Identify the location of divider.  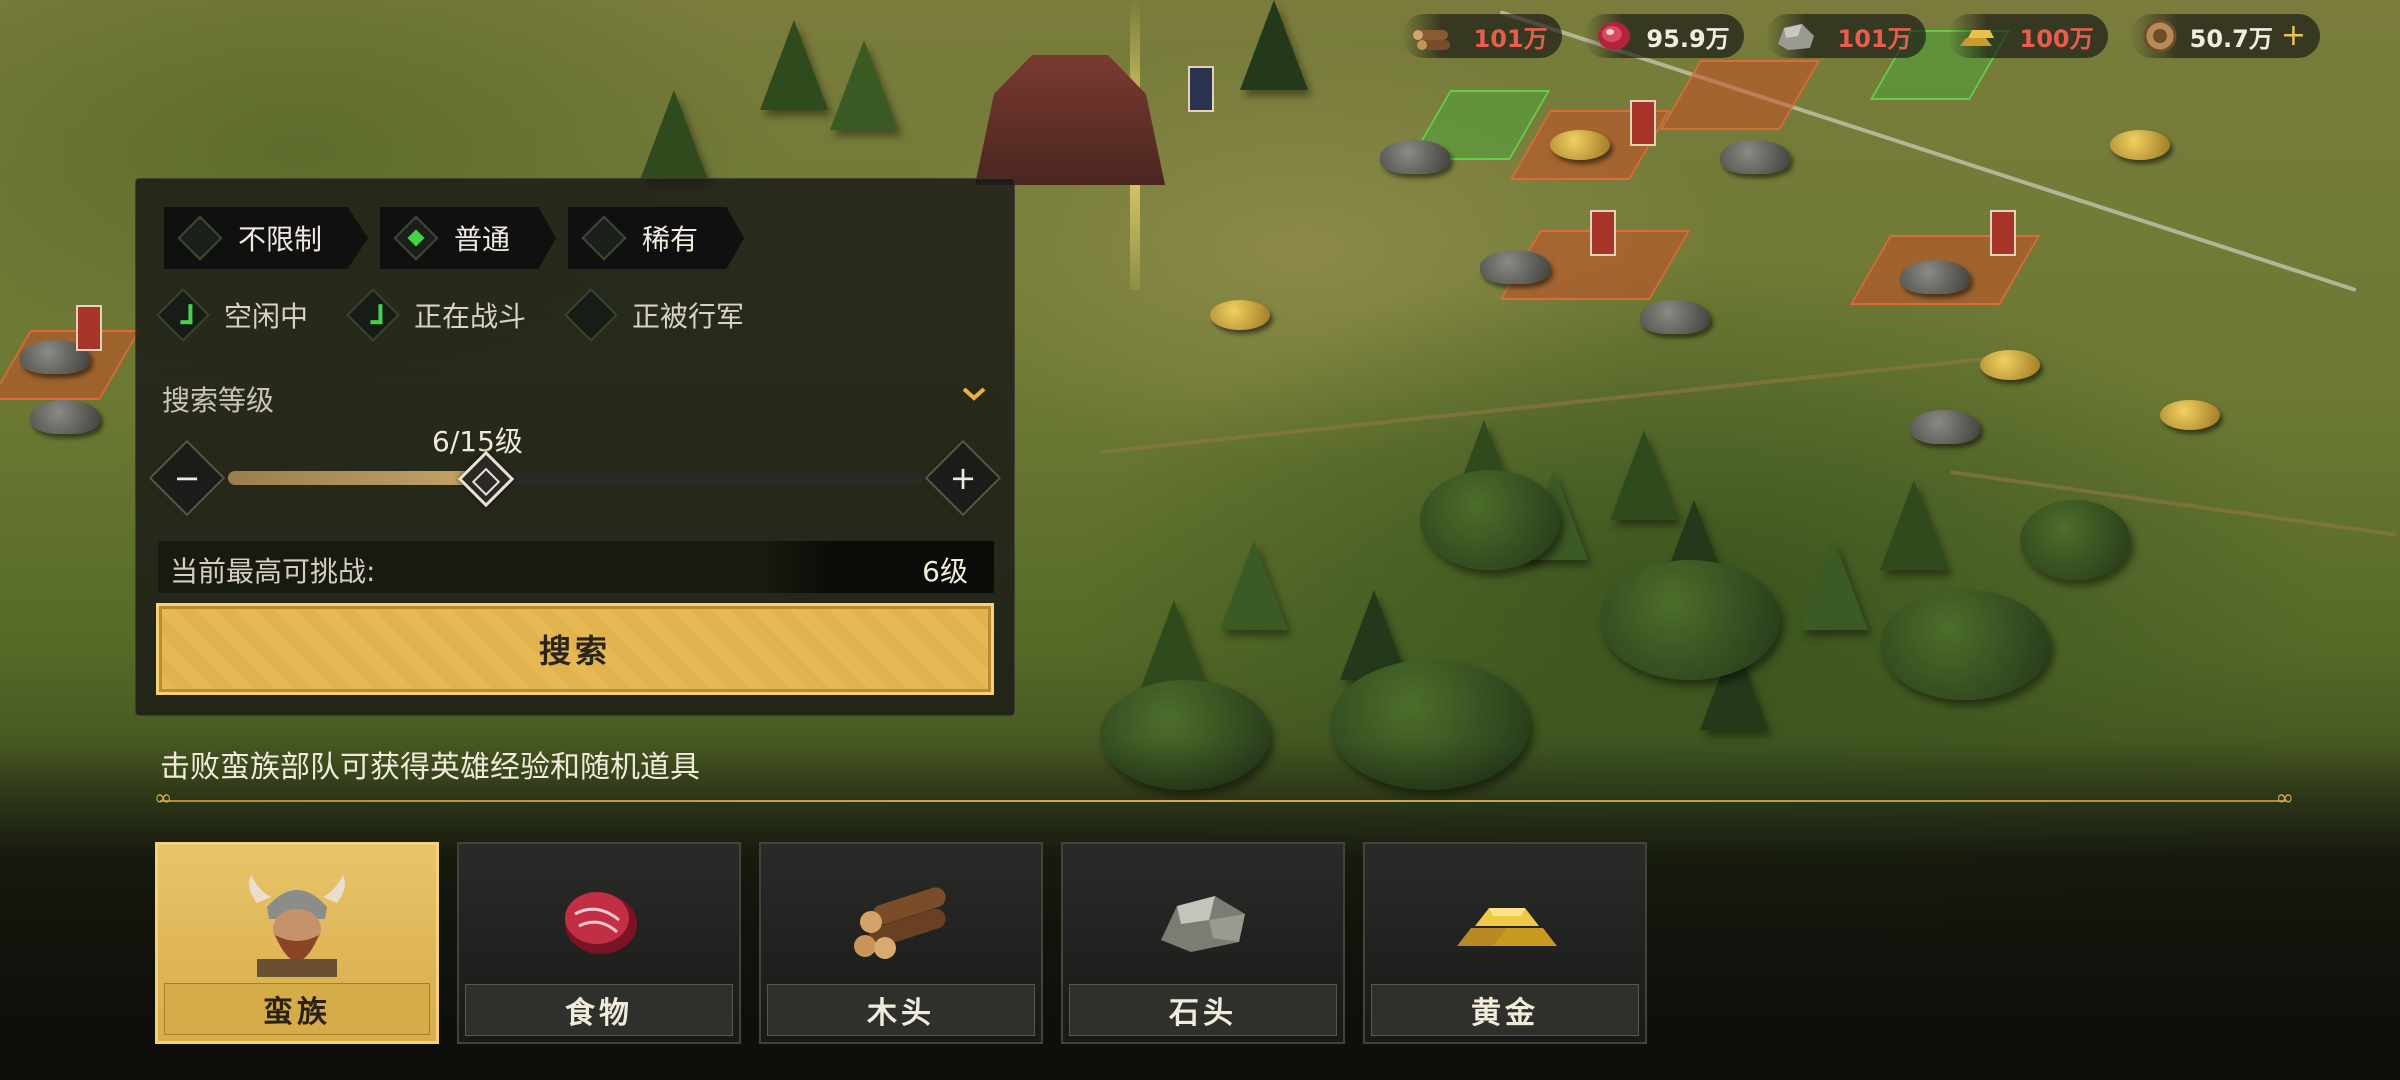
(1224, 798).